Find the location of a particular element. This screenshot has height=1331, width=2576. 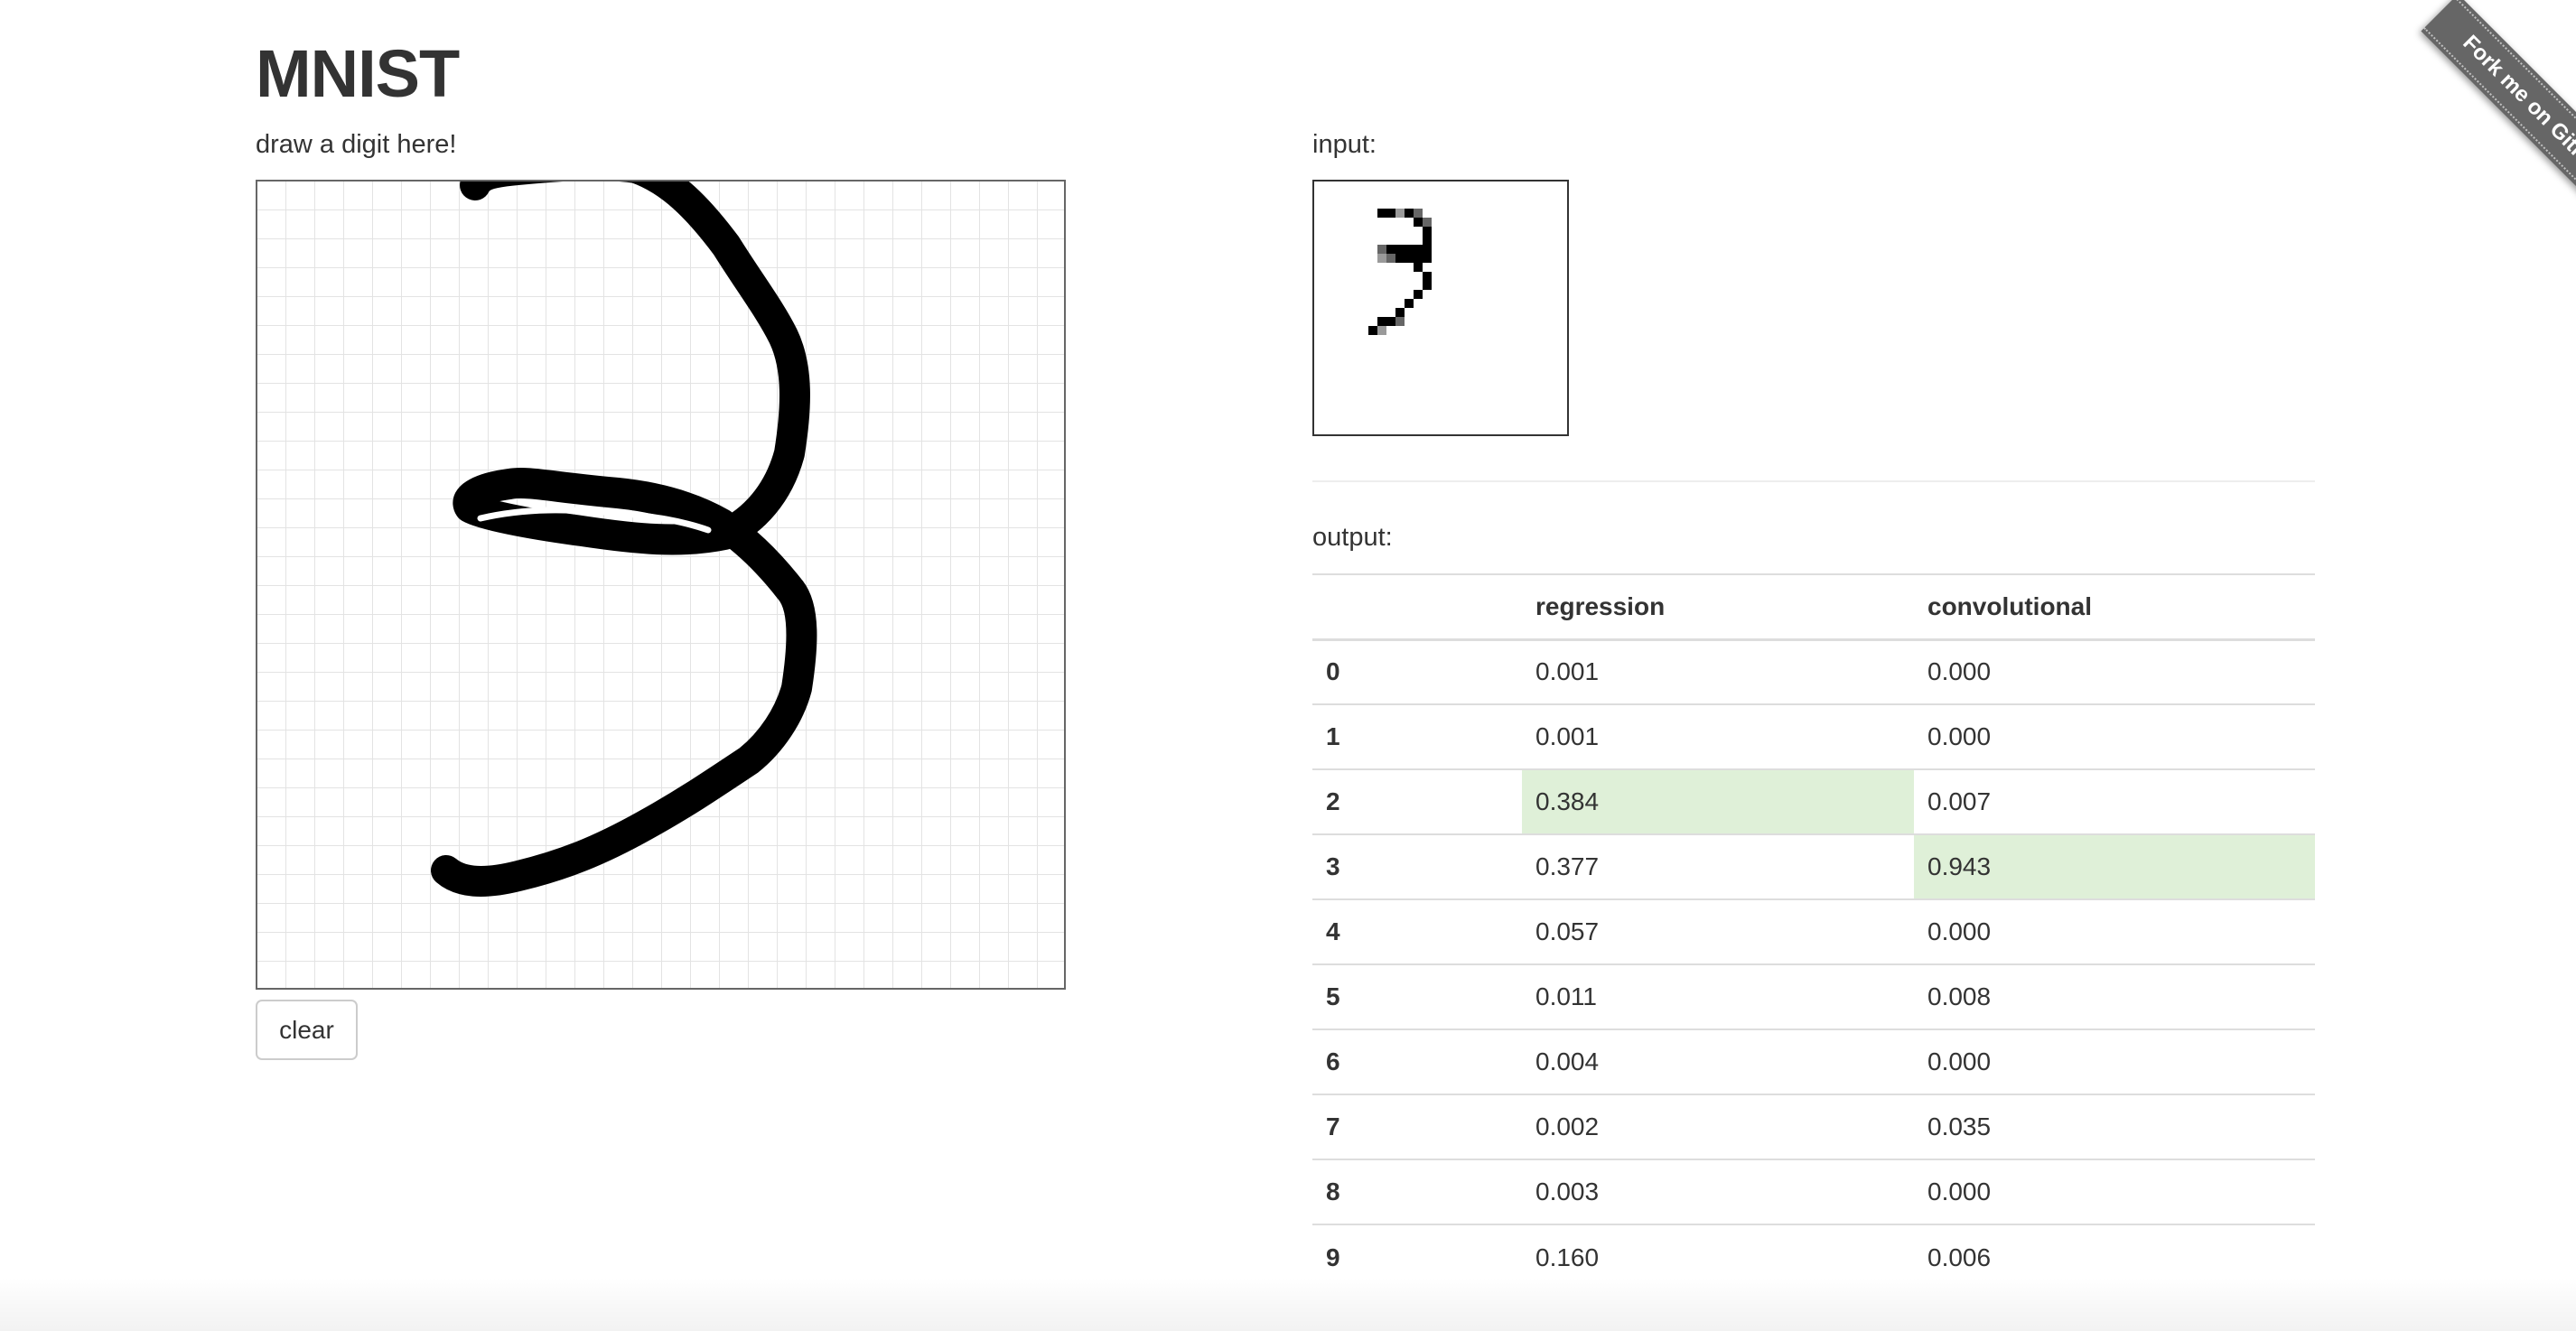

clear-button: clear is located at coordinates (307, 1030).